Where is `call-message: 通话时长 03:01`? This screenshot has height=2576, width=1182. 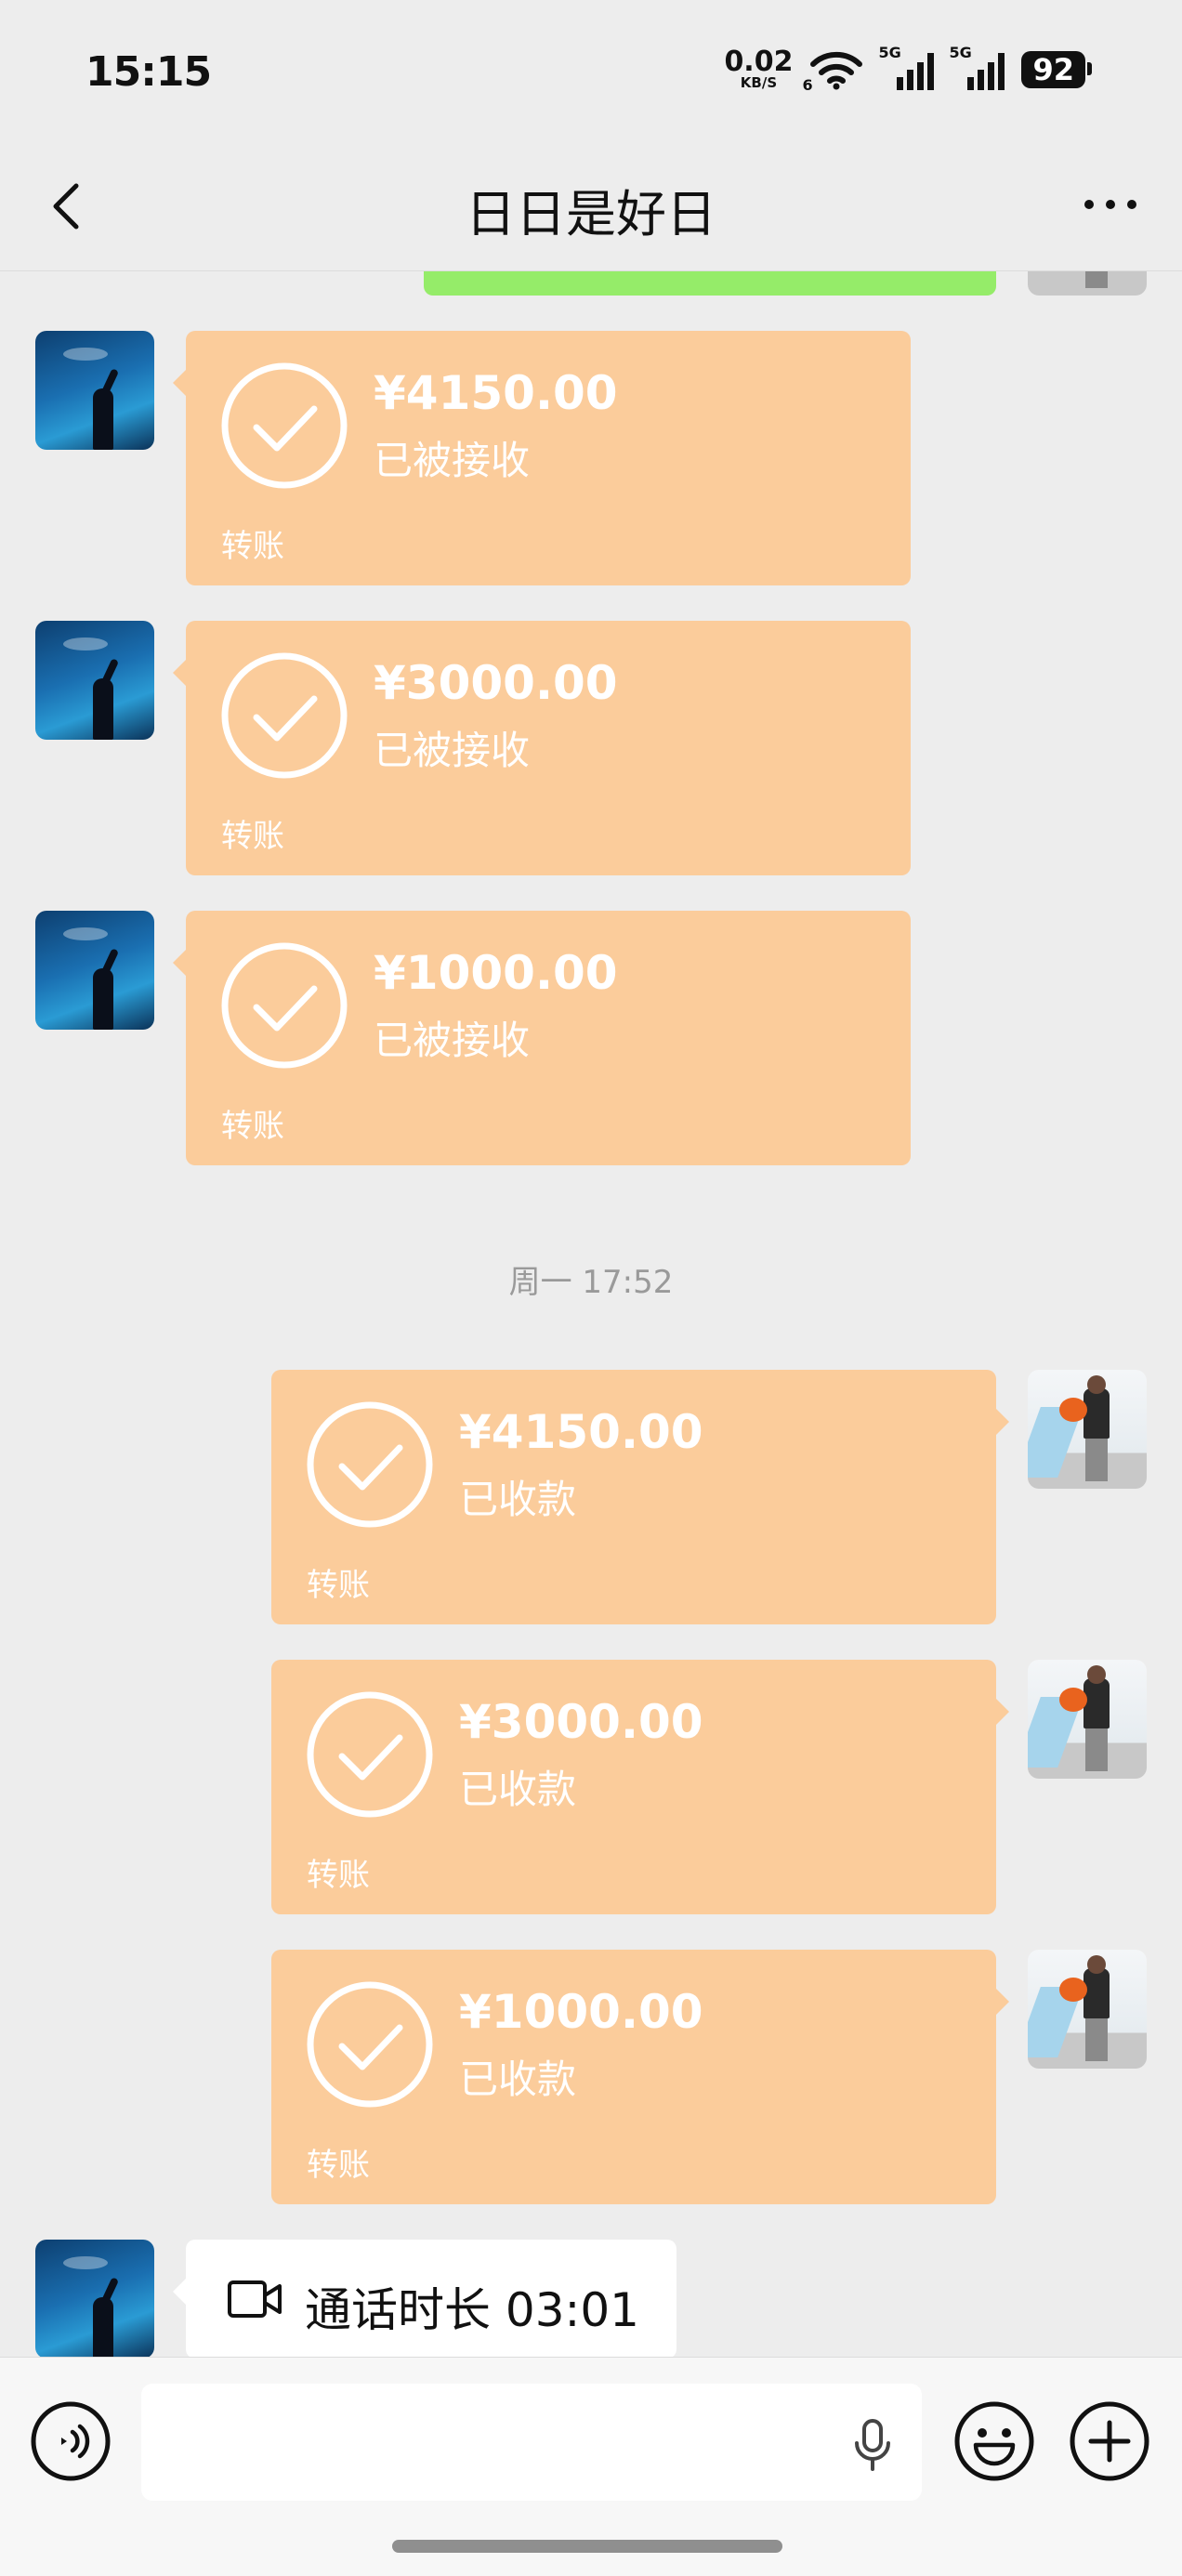
call-message: 通话时长 03:01 is located at coordinates (424, 2299).